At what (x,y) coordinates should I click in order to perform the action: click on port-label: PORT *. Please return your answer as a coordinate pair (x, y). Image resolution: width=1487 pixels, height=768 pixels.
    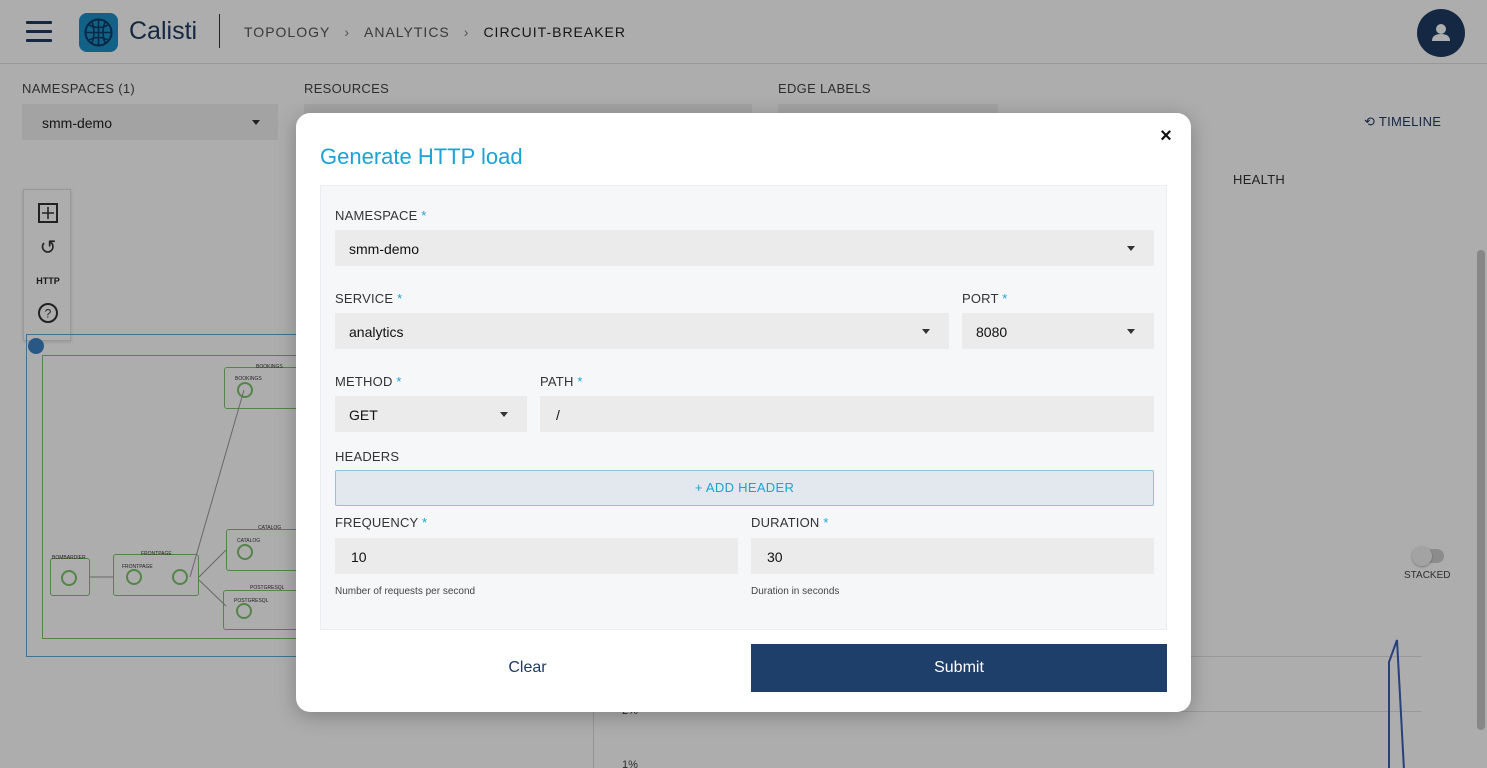
    Looking at the image, I should click on (985, 298).